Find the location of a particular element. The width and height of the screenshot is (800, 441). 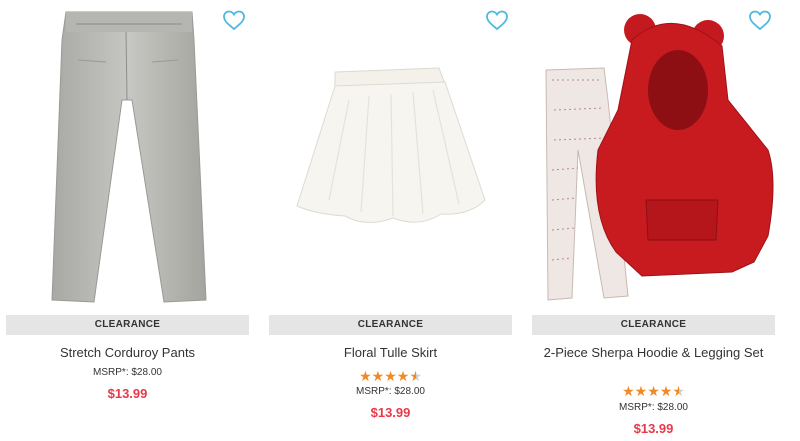

product-name: Stretch Corduroy Pants is located at coordinates (127, 353).